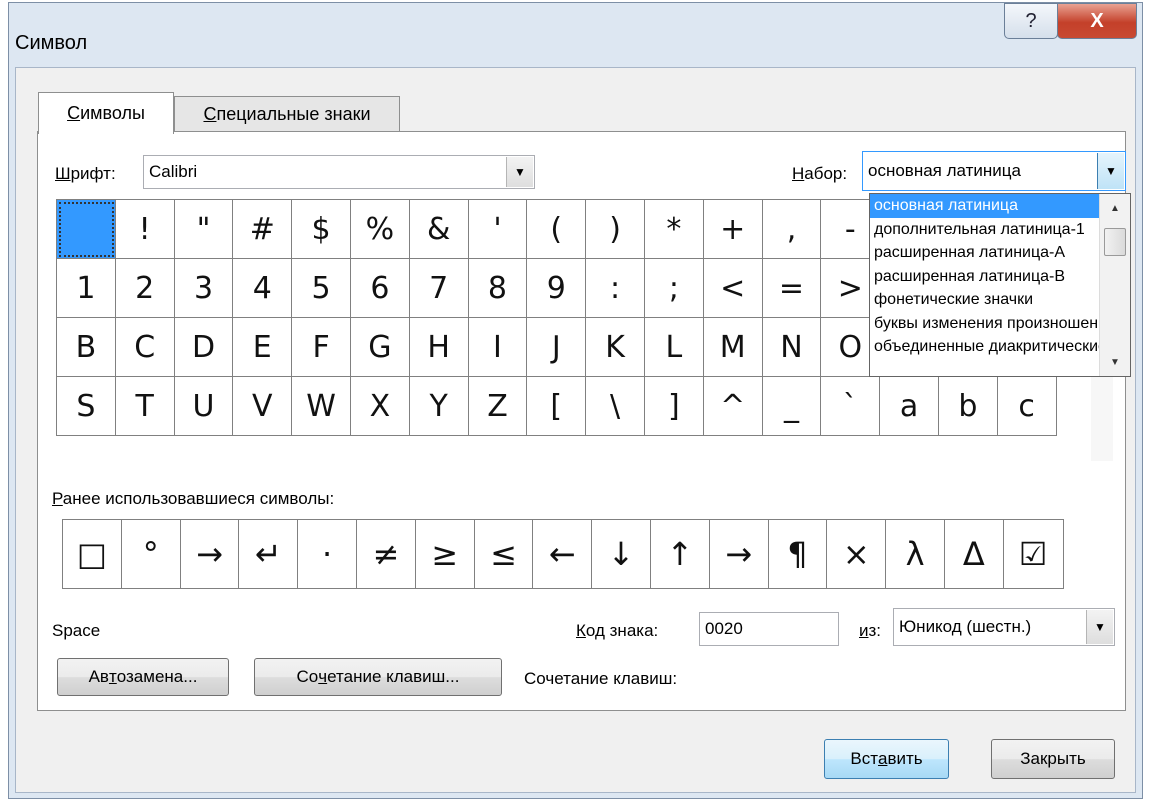 Image resolution: width=1151 pixels, height=801 pixels. What do you see at coordinates (145, 406) in the screenshot?
I see `symbol-cell: T` at bounding box center [145, 406].